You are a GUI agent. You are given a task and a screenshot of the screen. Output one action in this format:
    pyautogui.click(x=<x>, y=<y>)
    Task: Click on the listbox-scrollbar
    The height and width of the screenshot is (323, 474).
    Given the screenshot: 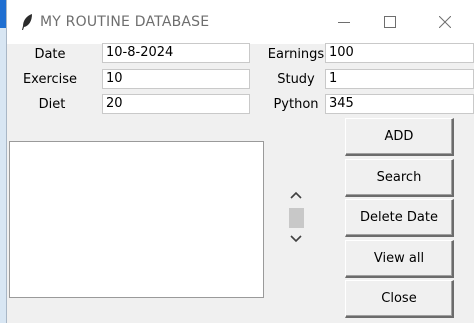 What is the action you would take?
    pyautogui.click(x=296, y=217)
    